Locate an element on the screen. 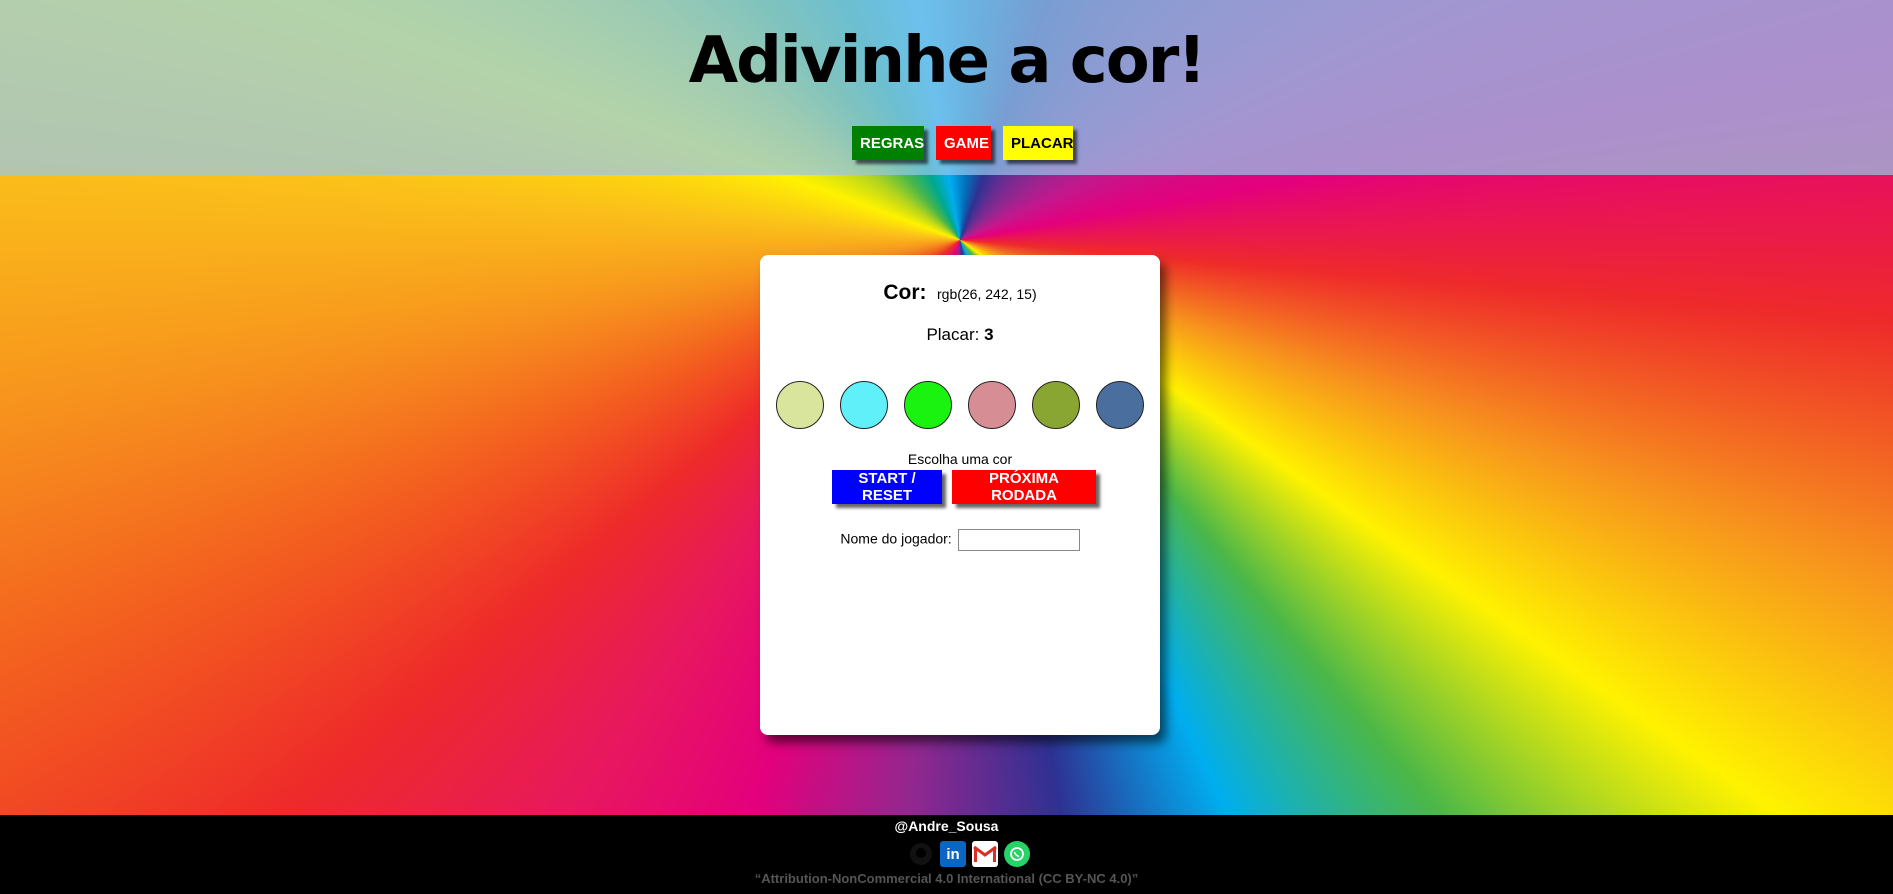  score-row: Placar: 3 is located at coordinates (960, 335).